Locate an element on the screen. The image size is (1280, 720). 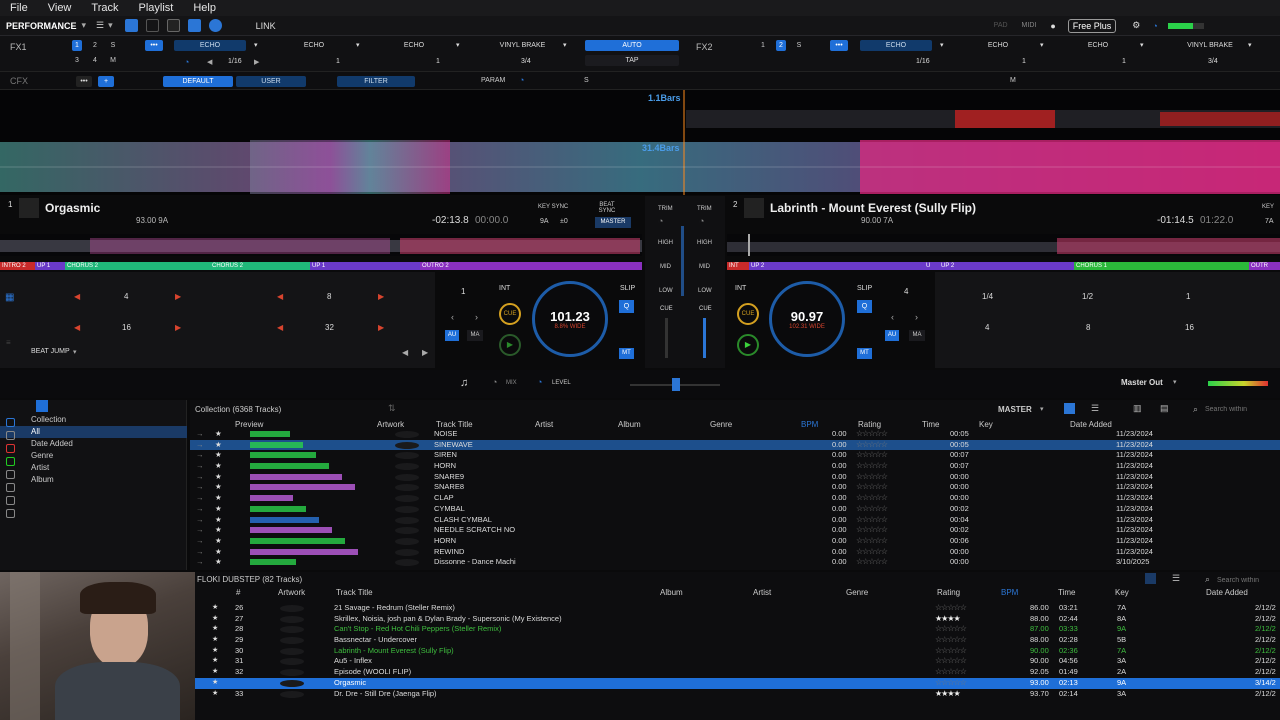
pad-side-icon: ≡ is located at coordinates (8, 342).